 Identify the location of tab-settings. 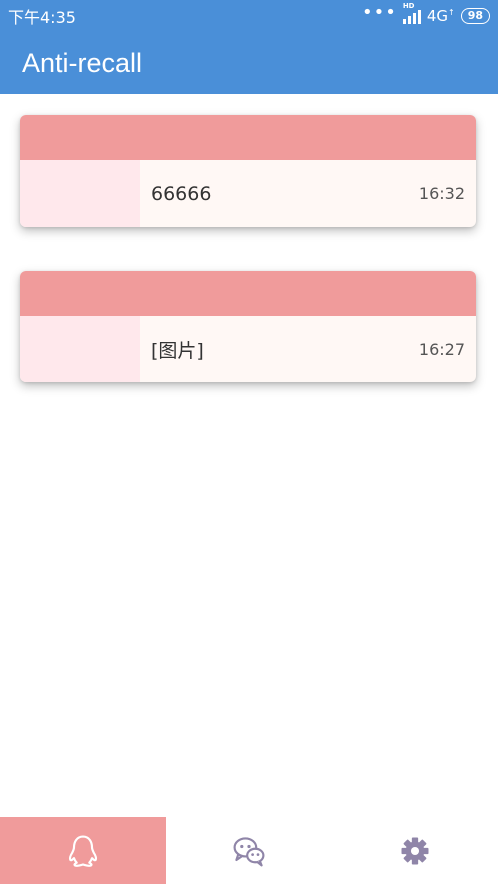
(415, 850).